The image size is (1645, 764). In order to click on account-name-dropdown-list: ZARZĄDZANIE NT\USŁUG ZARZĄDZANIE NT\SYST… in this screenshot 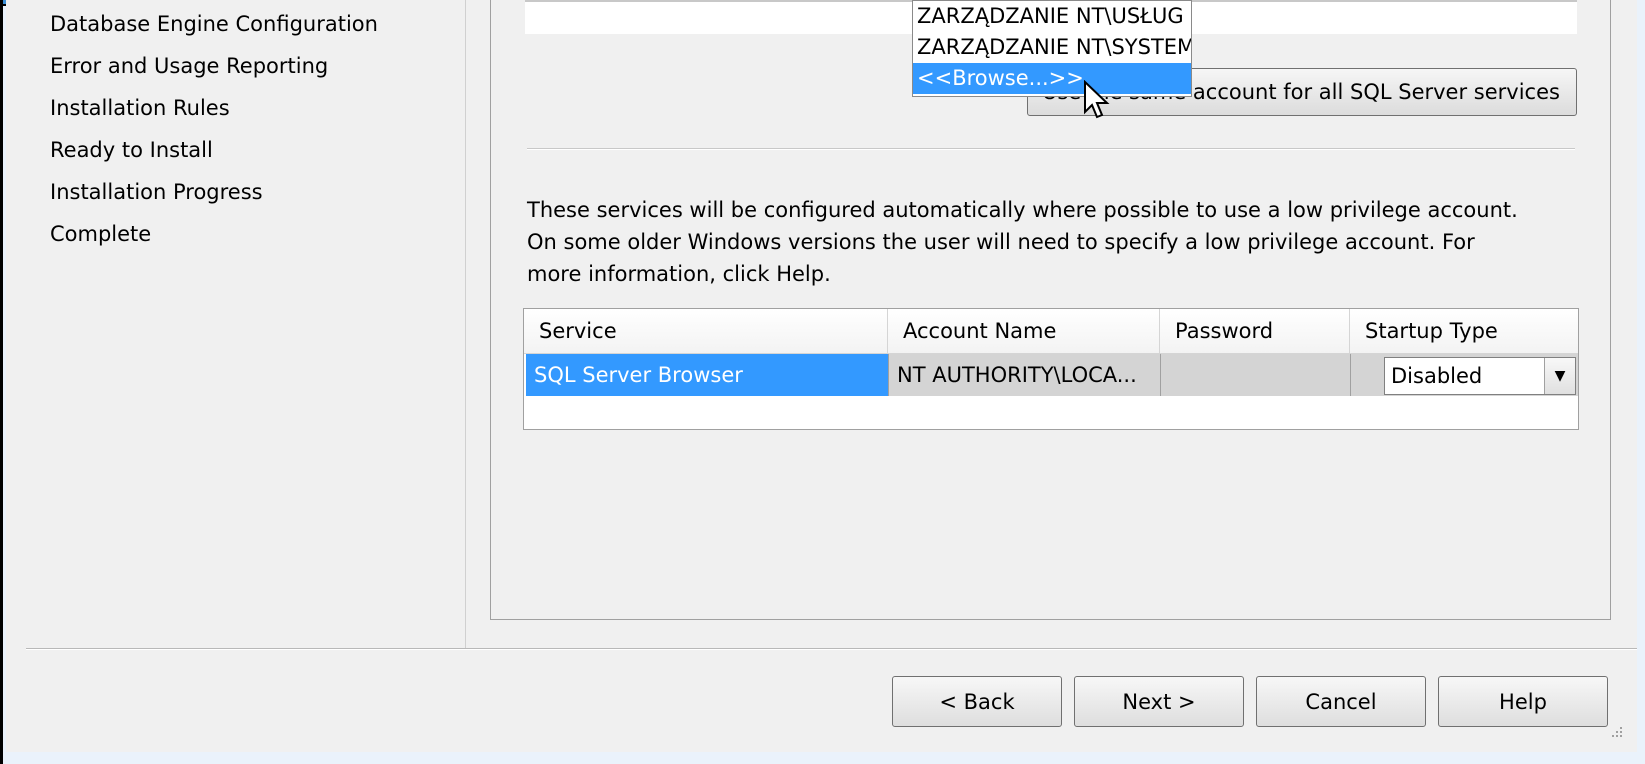, I will do `click(1052, 48)`.